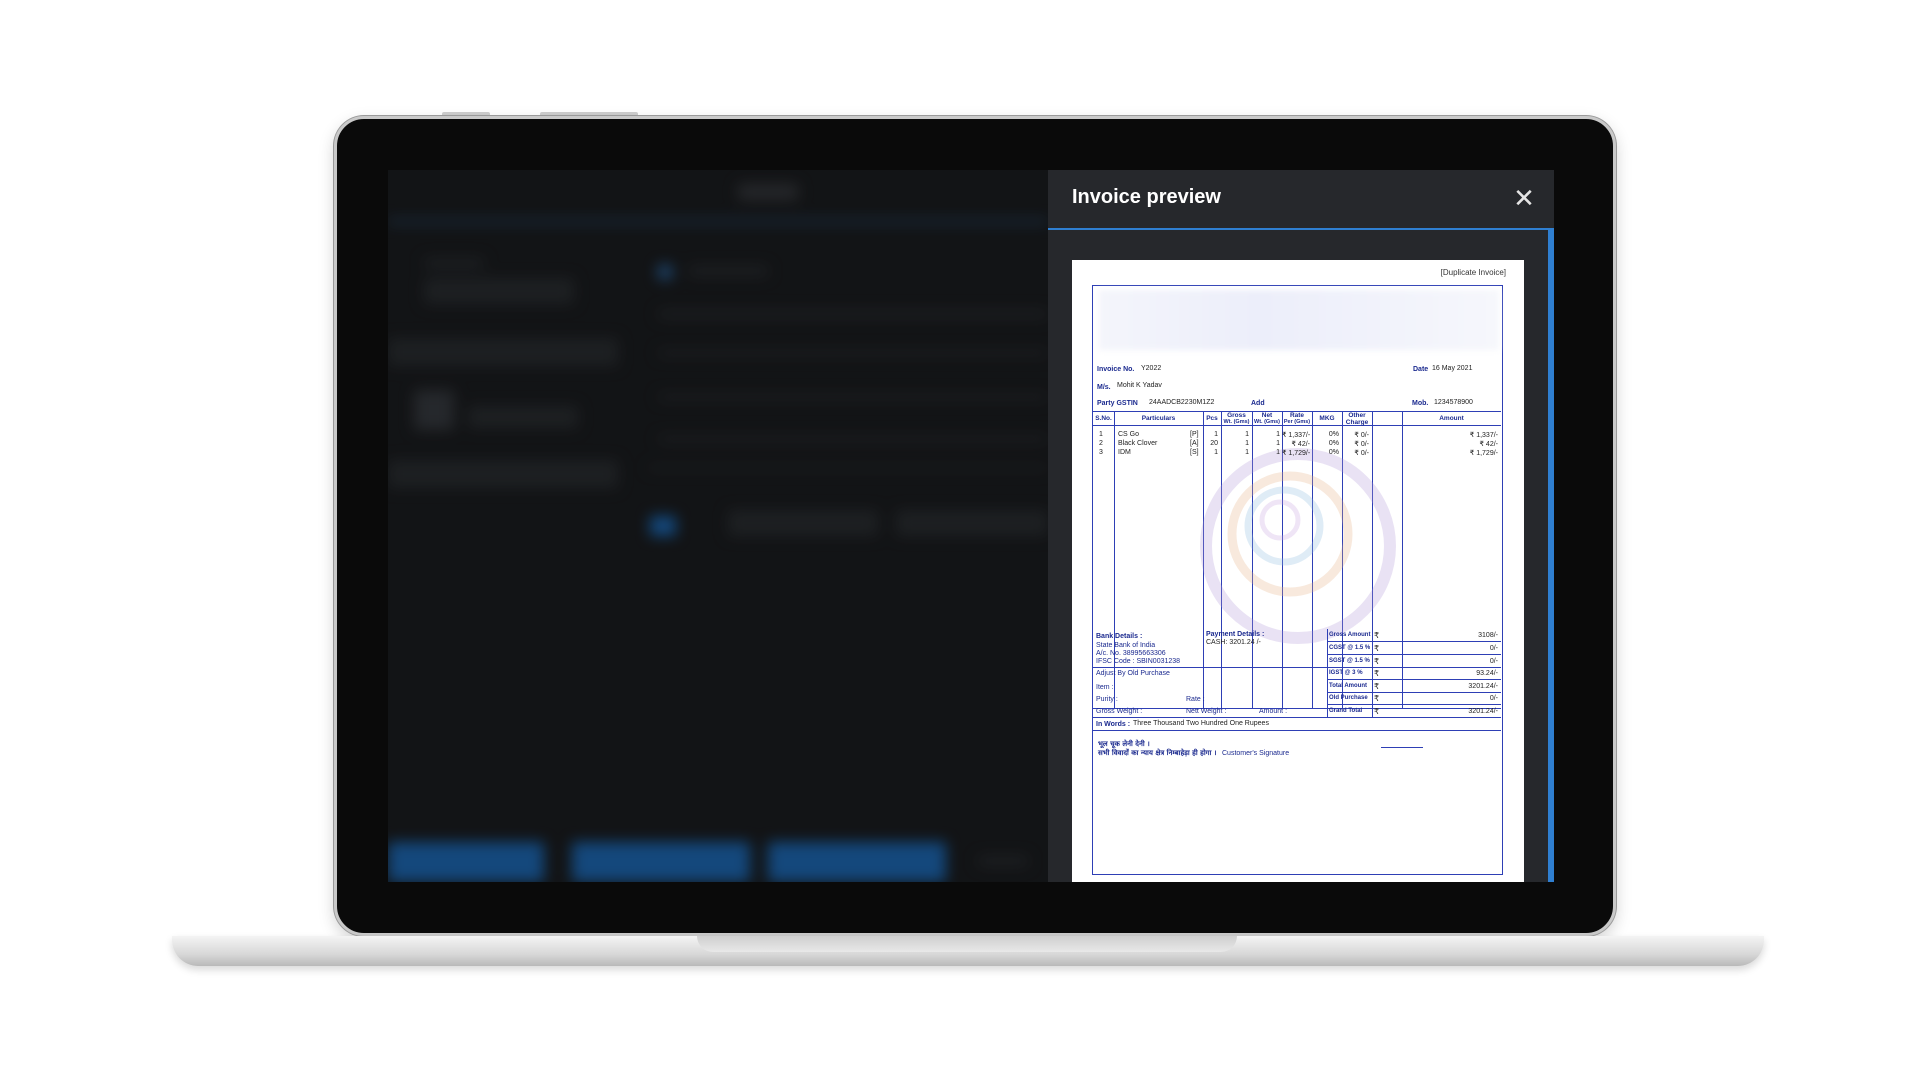 The image size is (1920, 1080). Describe the element at coordinates (1138, 661) in the screenshot. I see `bank-ifsc: IFSC Code : SBIN0031238` at that location.